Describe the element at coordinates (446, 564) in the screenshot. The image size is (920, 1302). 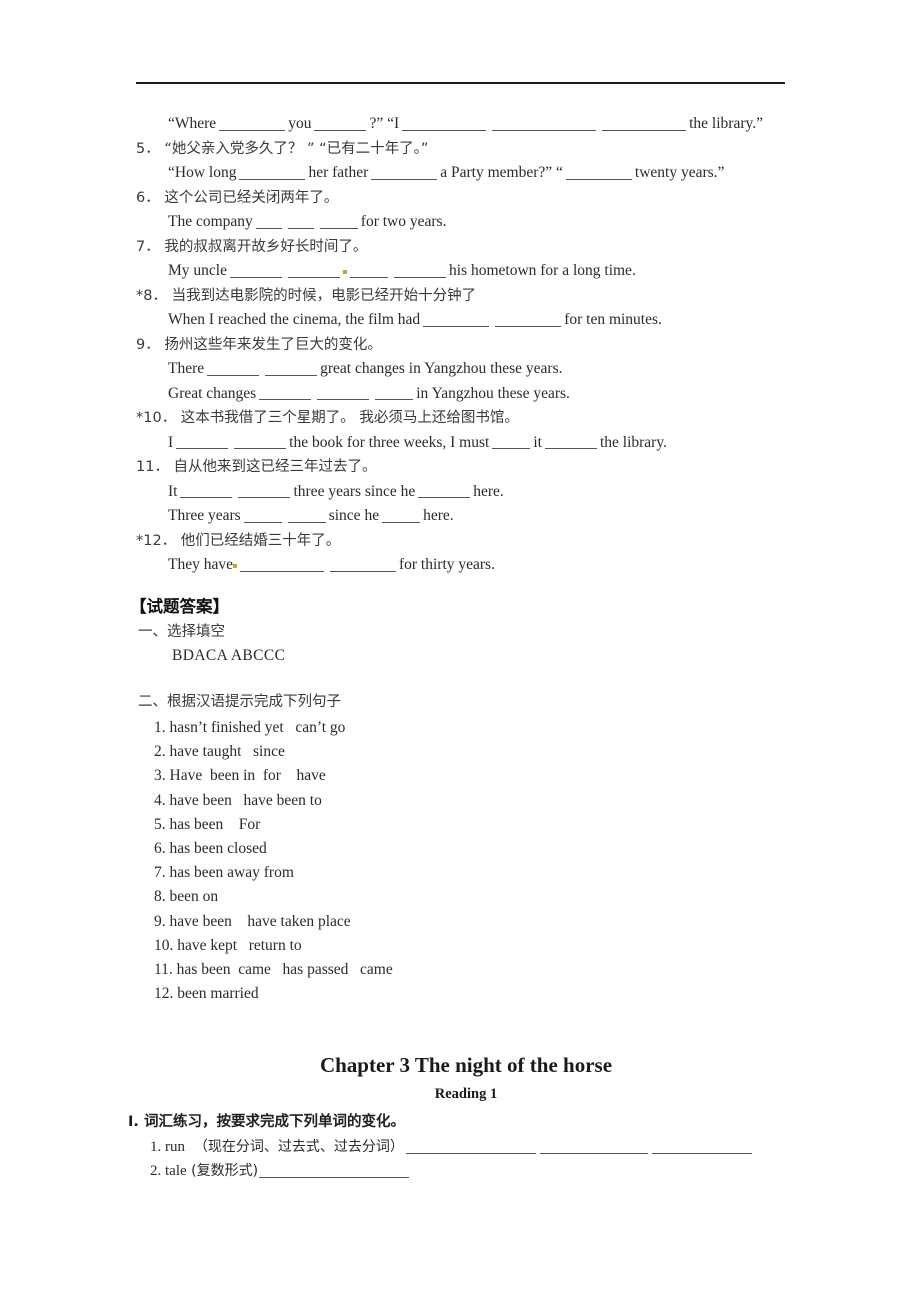
I see `q12-tail-text: for thirty years.` at that location.